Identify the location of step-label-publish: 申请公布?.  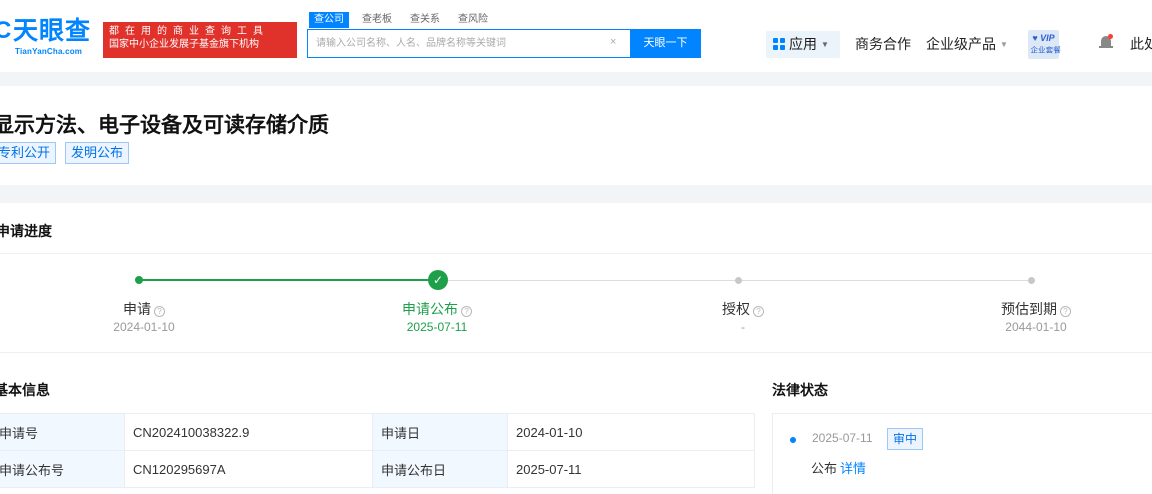
(437, 309).